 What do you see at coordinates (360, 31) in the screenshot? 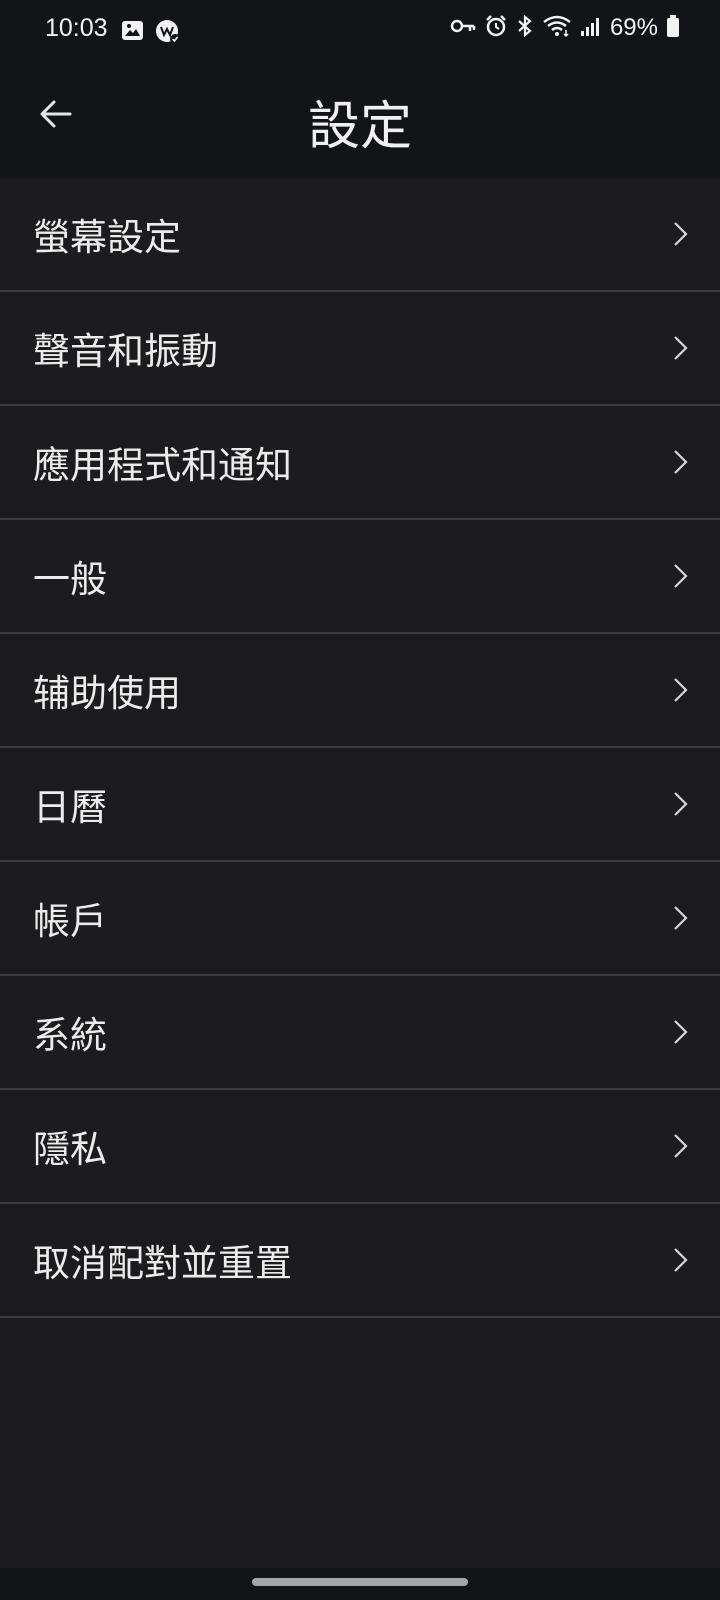
I see `status-bar: 10:03 69%` at bounding box center [360, 31].